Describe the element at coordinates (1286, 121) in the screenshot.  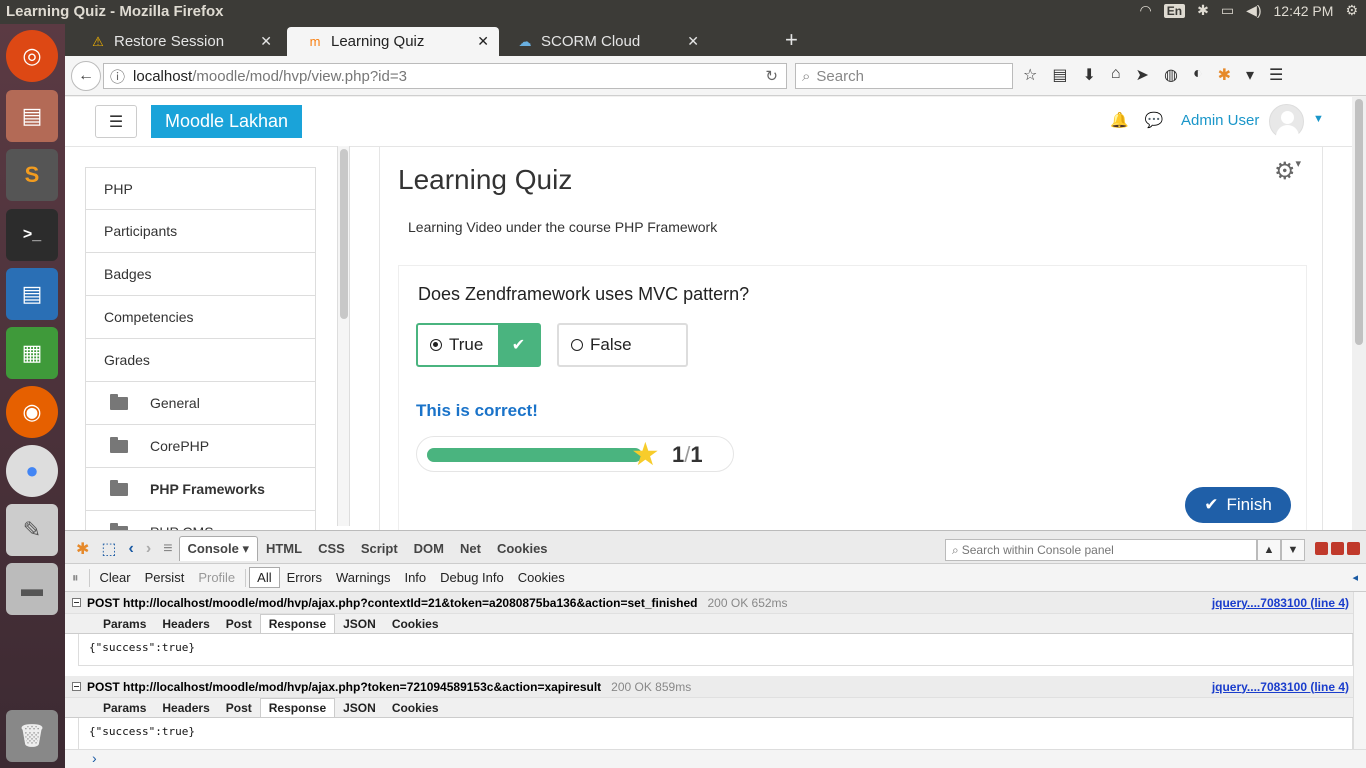
I see `avatar` at that location.